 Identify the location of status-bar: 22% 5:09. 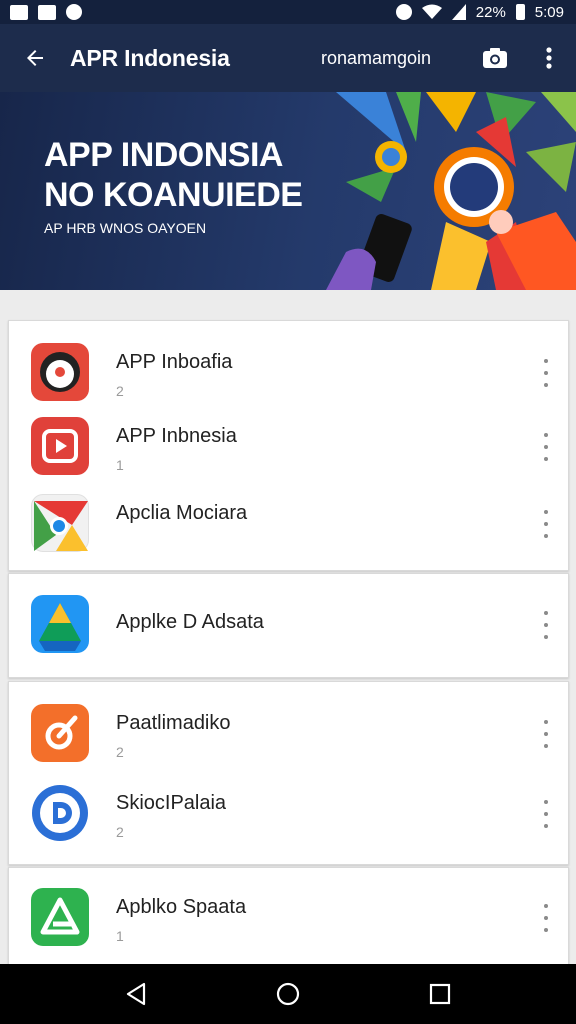
(288, 12).